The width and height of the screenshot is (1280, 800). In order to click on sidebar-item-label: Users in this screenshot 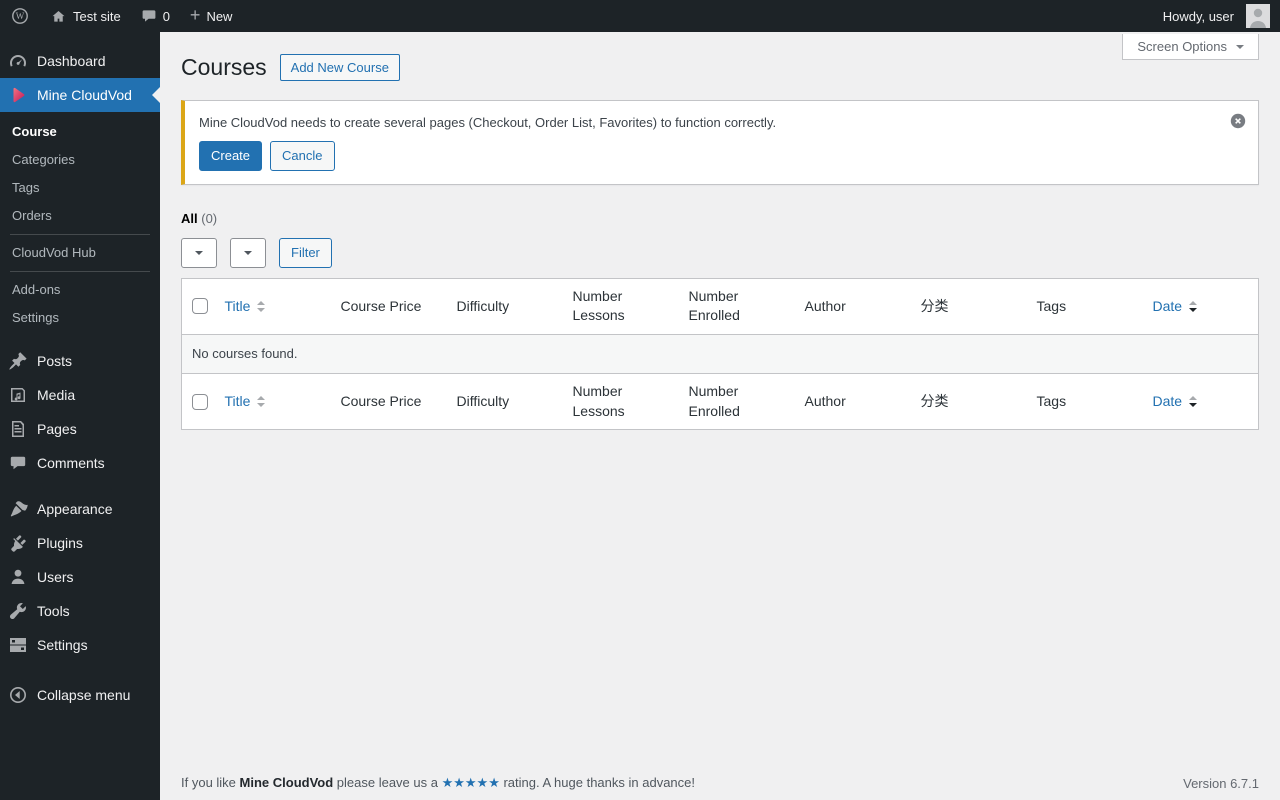, I will do `click(55, 577)`.